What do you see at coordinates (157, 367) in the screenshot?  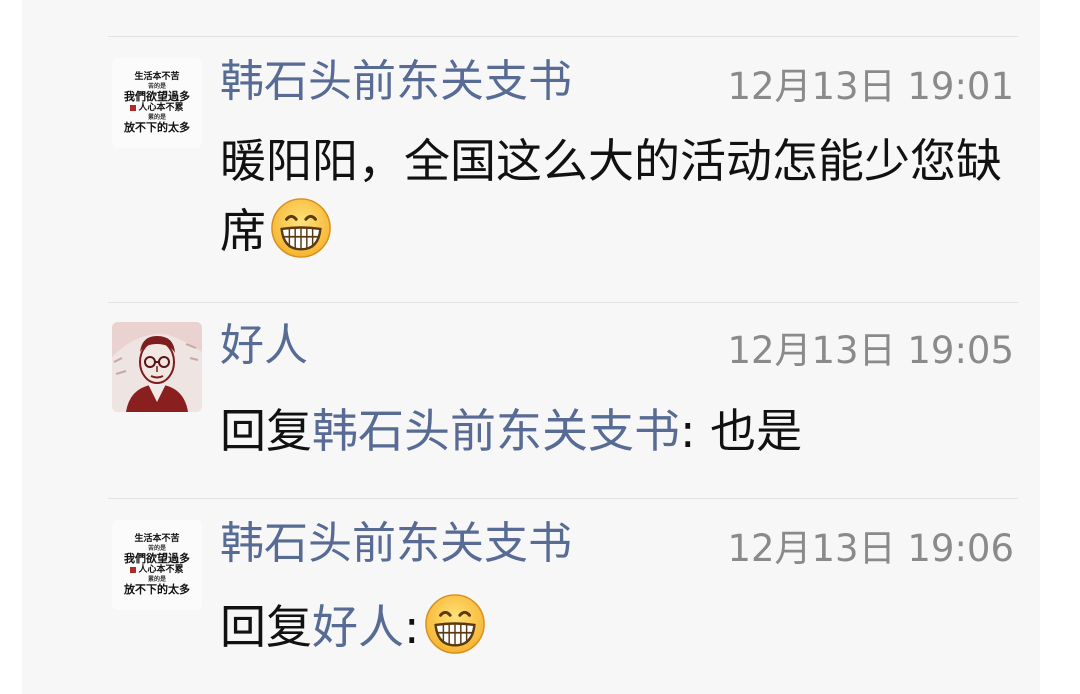 I see `portrait-avatar` at bounding box center [157, 367].